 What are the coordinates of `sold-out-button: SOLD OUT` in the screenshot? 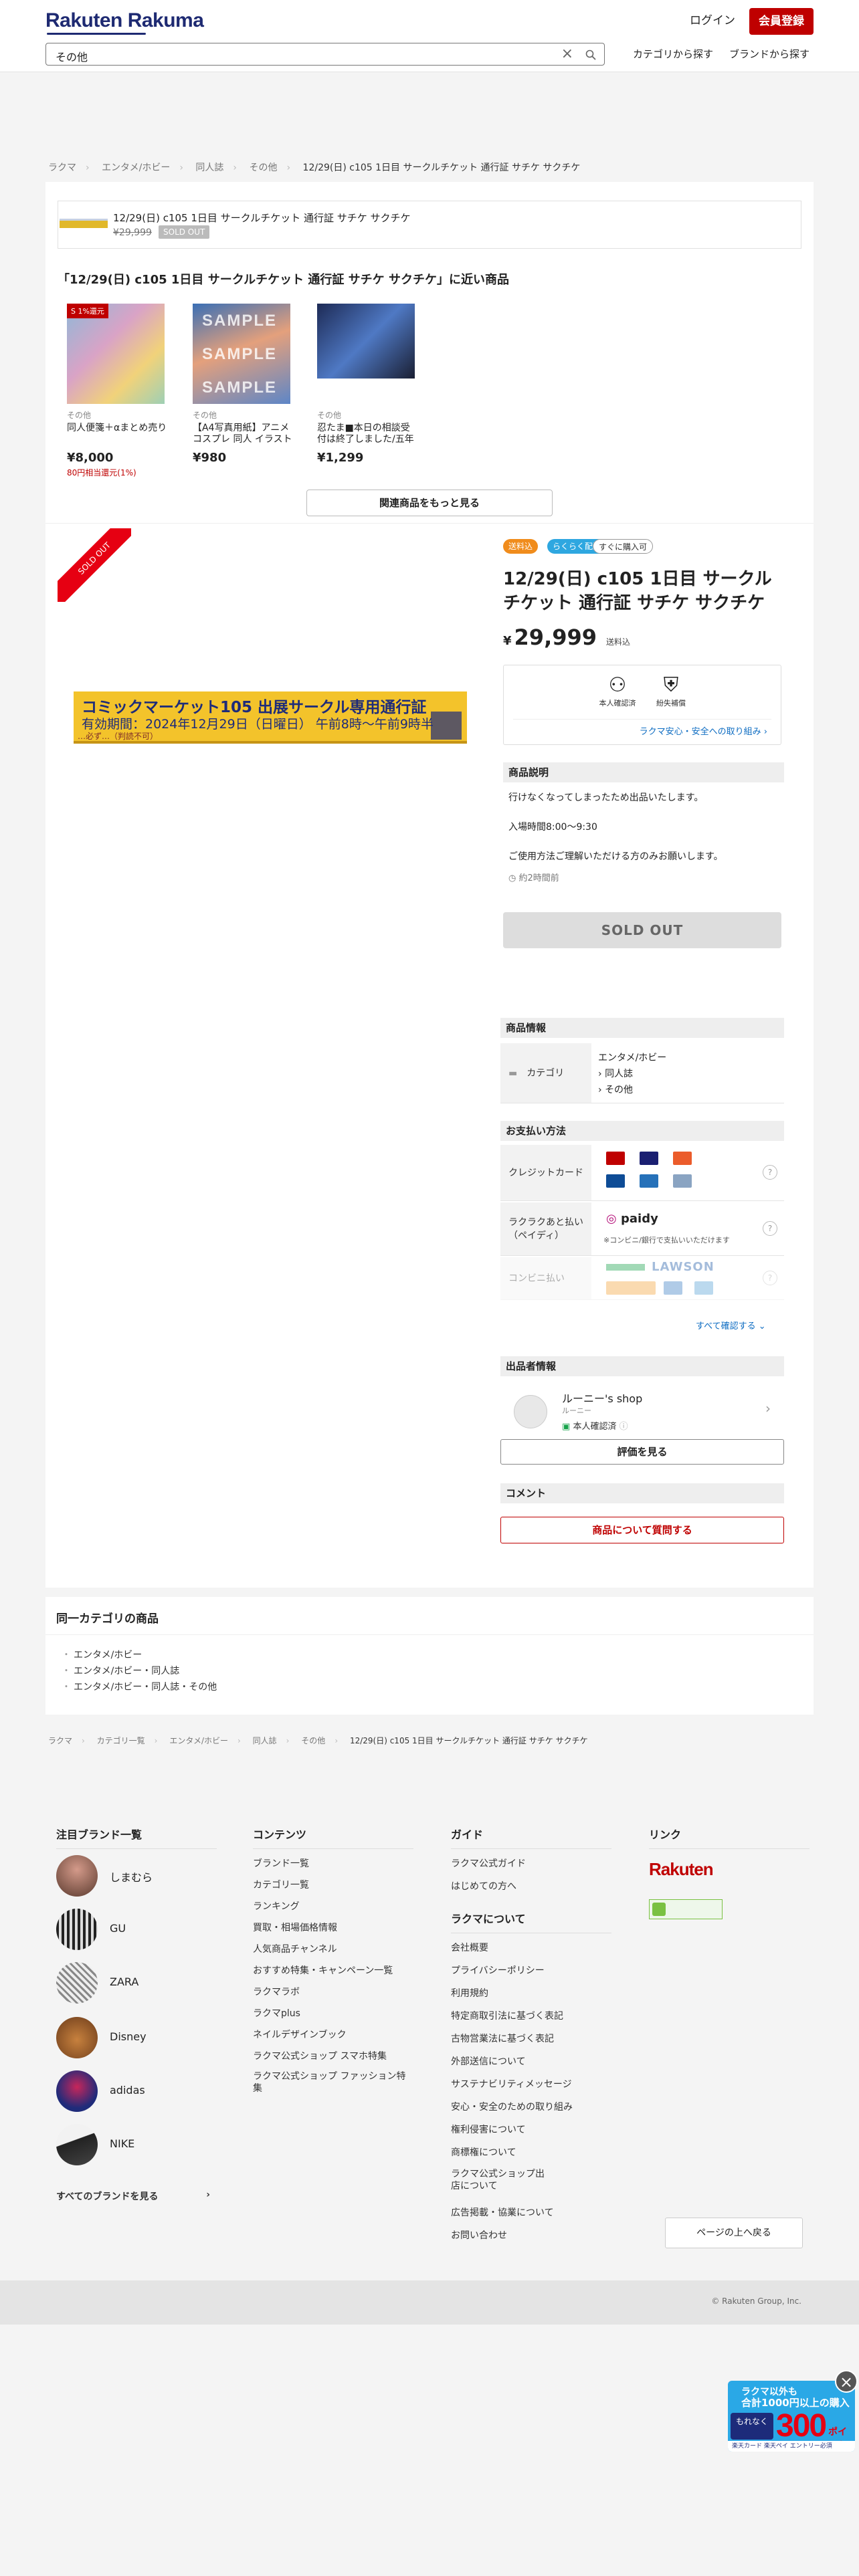 It's located at (642, 930).